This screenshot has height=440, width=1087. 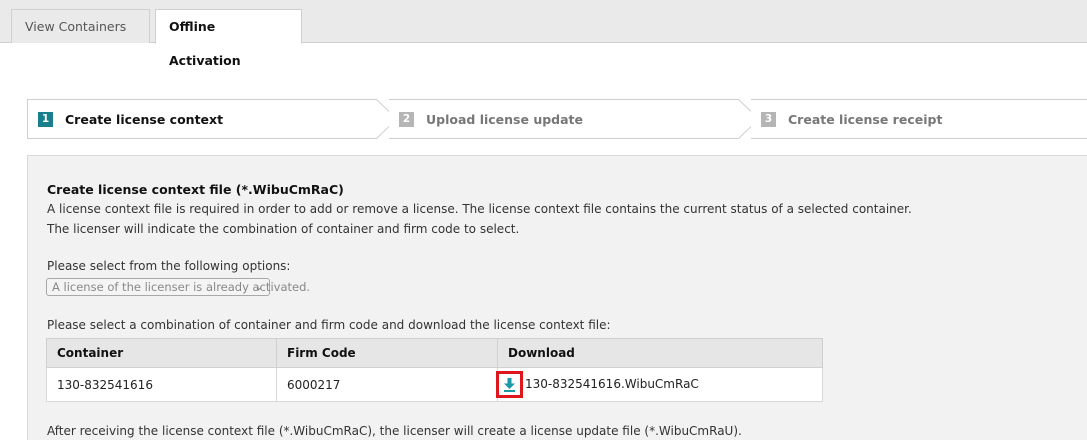 What do you see at coordinates (258, 287) in the screenshot?
I see `chevron-down-icon: ⌄` at bounding box center [258, 287].